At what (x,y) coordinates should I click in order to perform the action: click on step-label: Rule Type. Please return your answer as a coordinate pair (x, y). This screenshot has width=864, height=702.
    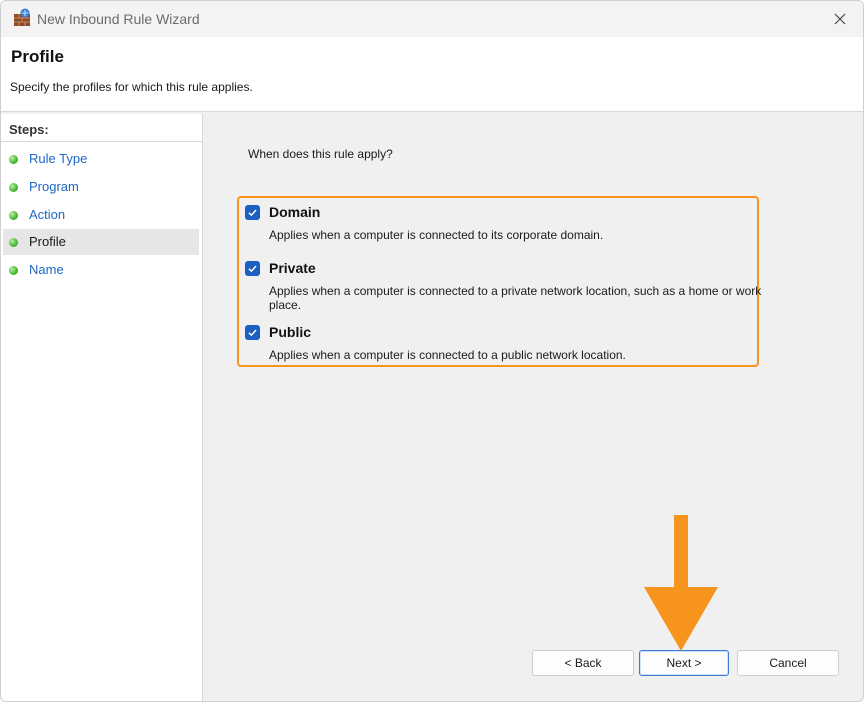
    Looking at the image, I should click on (58, 158).